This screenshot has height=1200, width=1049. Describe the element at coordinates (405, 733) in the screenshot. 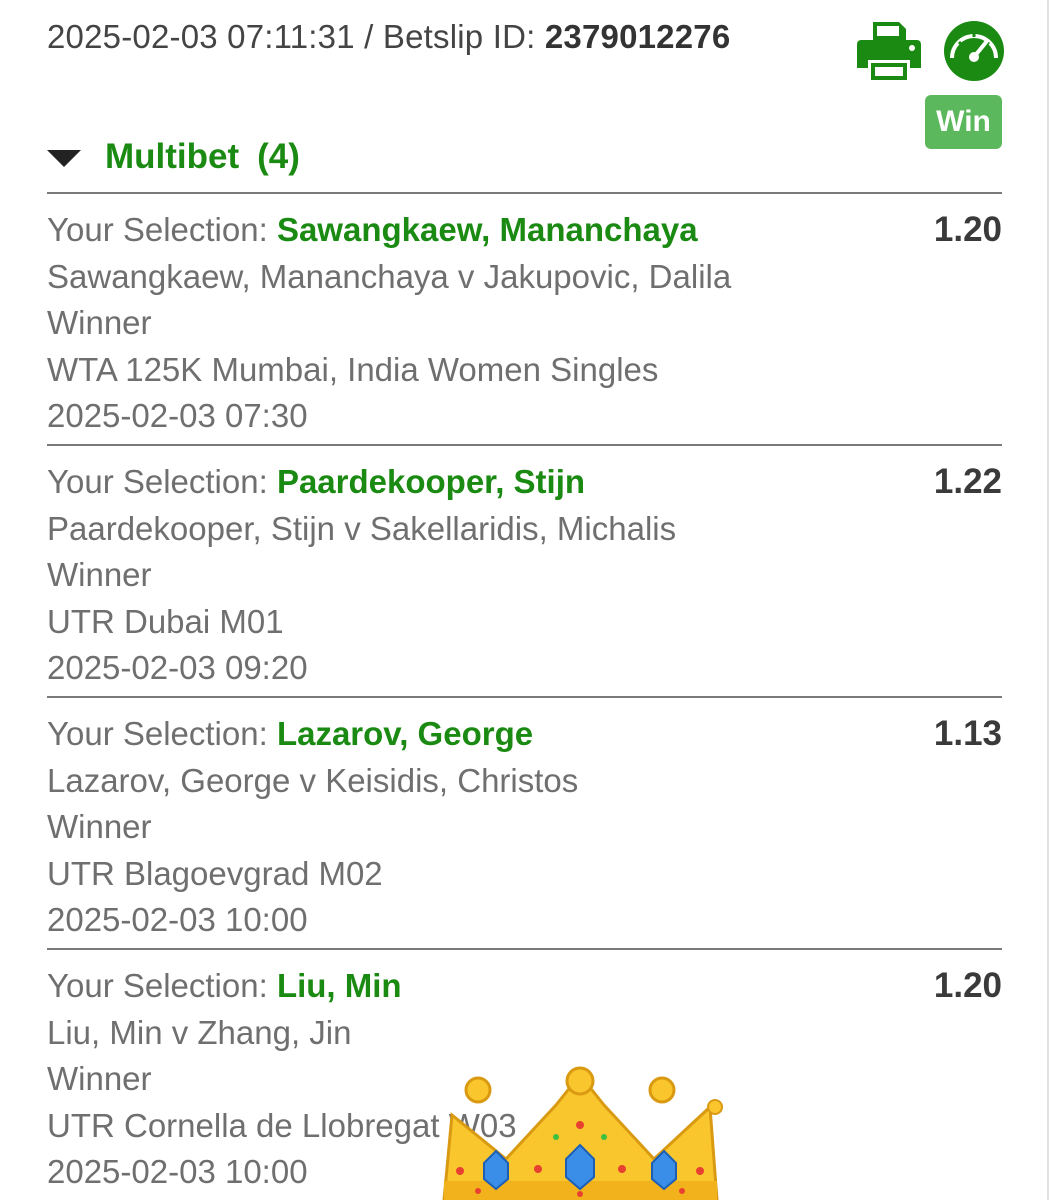

I see `selection-pick: Lazarov, George` at that location.